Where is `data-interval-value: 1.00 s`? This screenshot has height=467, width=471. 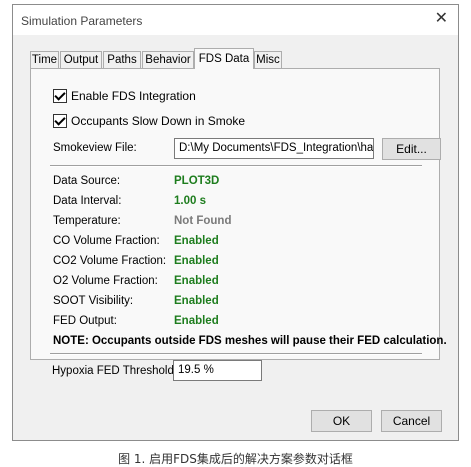
data-interval-value: 1.00 s is located at coordinates (190, 201).